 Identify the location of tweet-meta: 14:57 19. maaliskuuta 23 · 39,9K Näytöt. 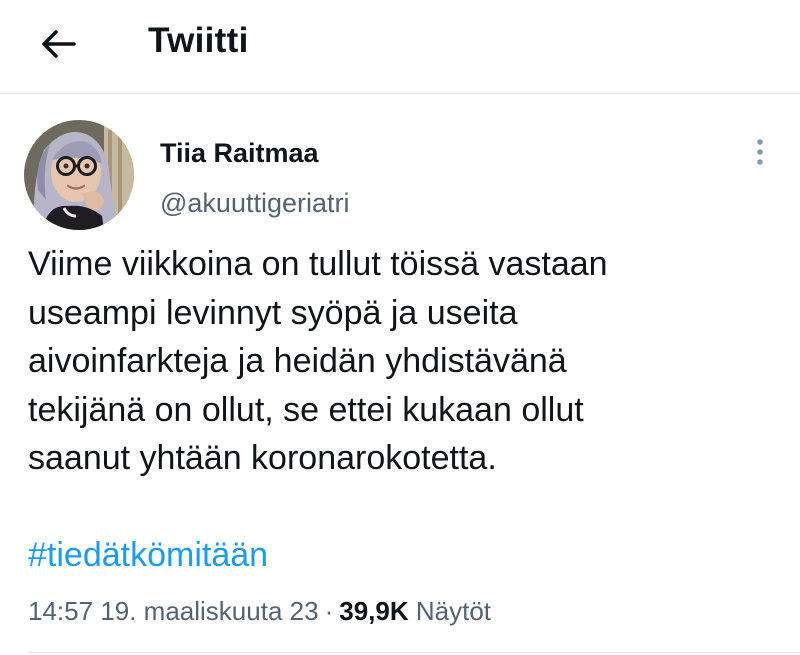
(259, 611).